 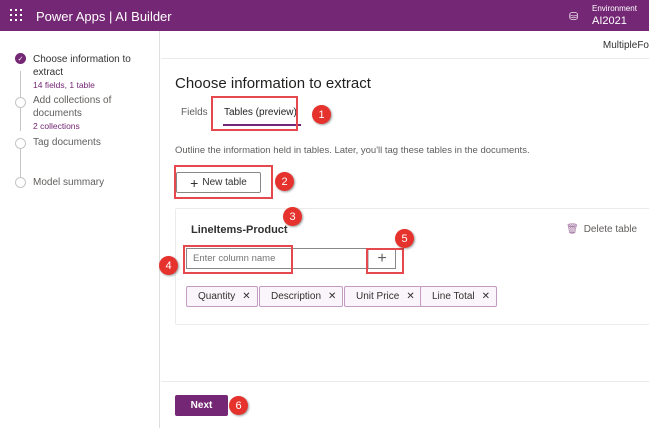 I want to click on annotation-badge: 5, so click(x=404, y=238).